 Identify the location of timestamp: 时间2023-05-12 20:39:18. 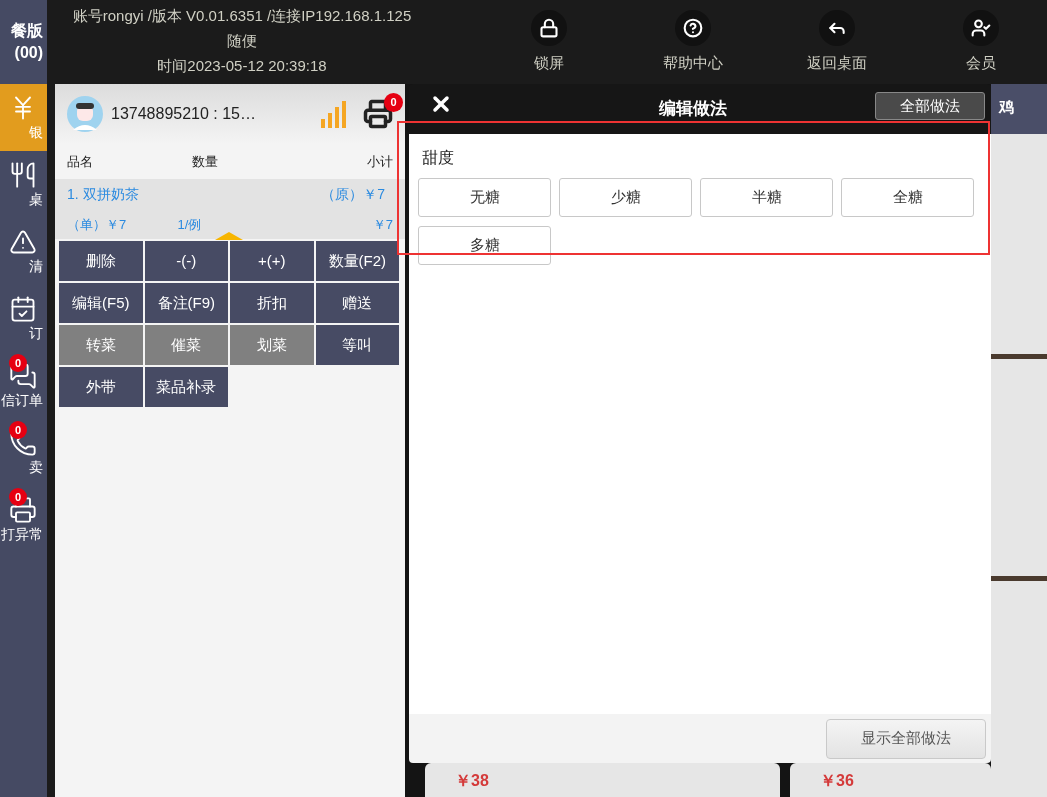
(242, 66).